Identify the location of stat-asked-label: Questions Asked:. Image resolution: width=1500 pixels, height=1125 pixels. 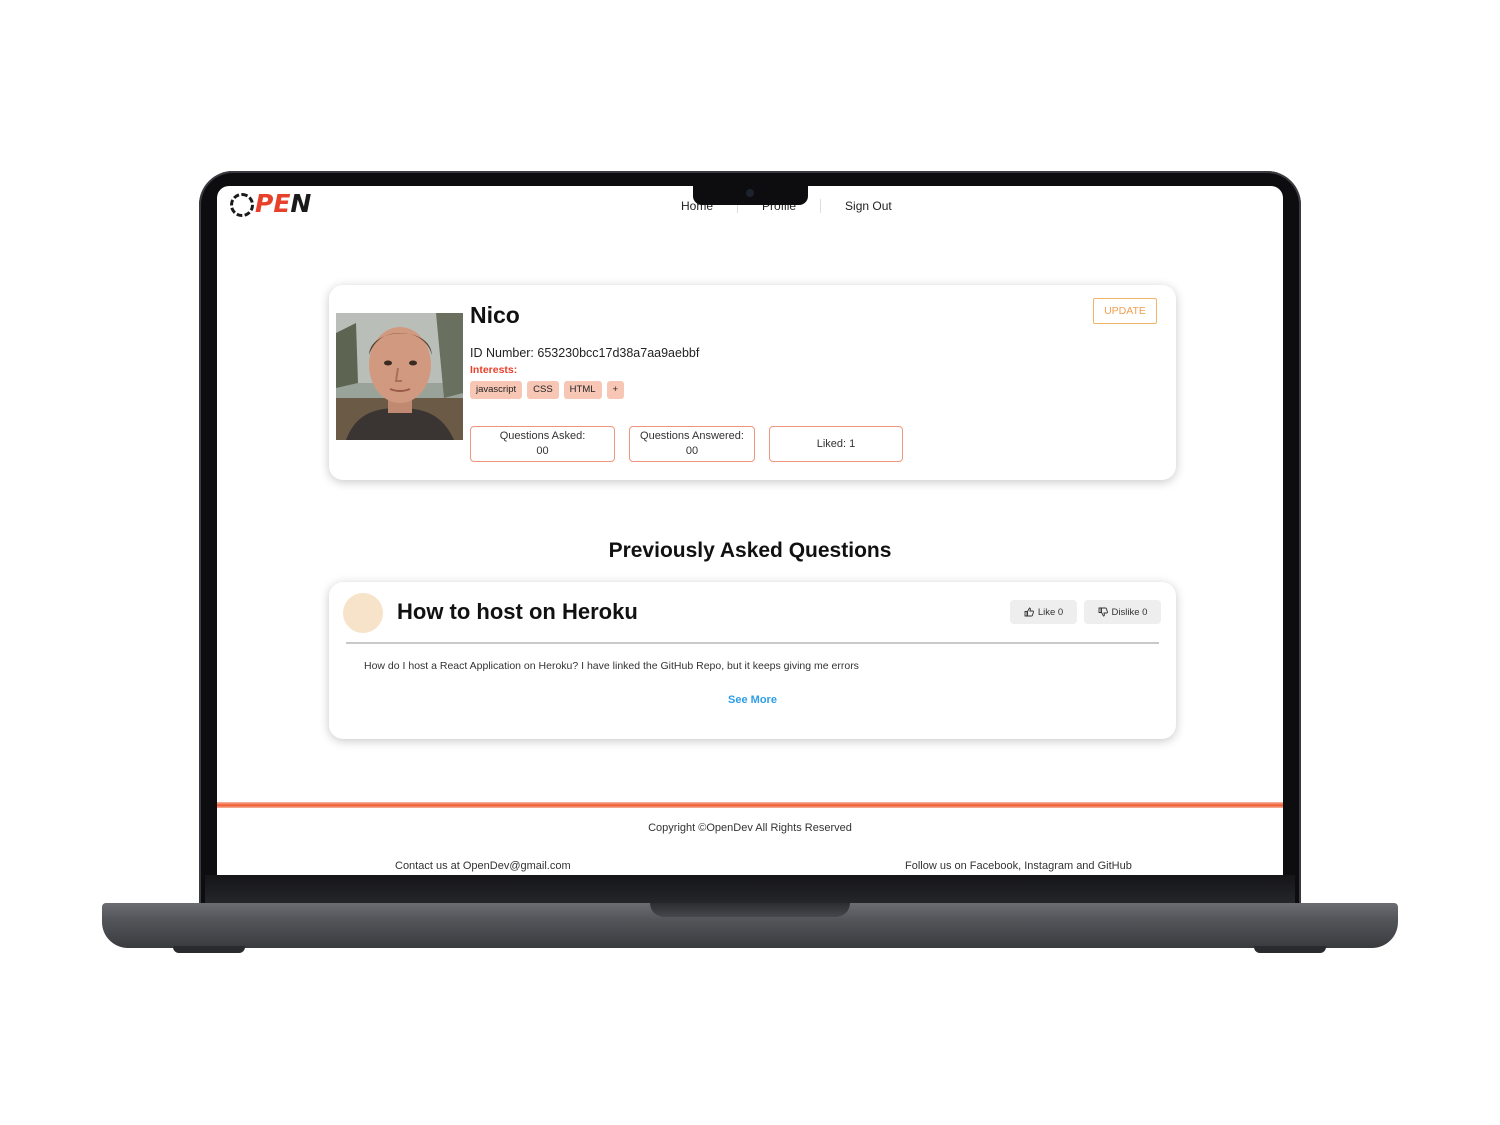
(542, 436).